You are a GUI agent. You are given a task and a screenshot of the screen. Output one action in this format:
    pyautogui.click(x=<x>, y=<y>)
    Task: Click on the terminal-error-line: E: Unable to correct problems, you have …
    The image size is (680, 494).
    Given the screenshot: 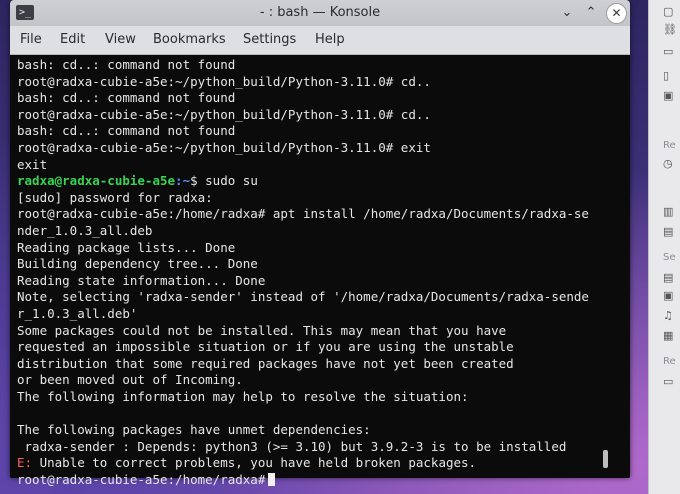 What is the action you would take?
    pyautogui.click(x=246, y=463)
    